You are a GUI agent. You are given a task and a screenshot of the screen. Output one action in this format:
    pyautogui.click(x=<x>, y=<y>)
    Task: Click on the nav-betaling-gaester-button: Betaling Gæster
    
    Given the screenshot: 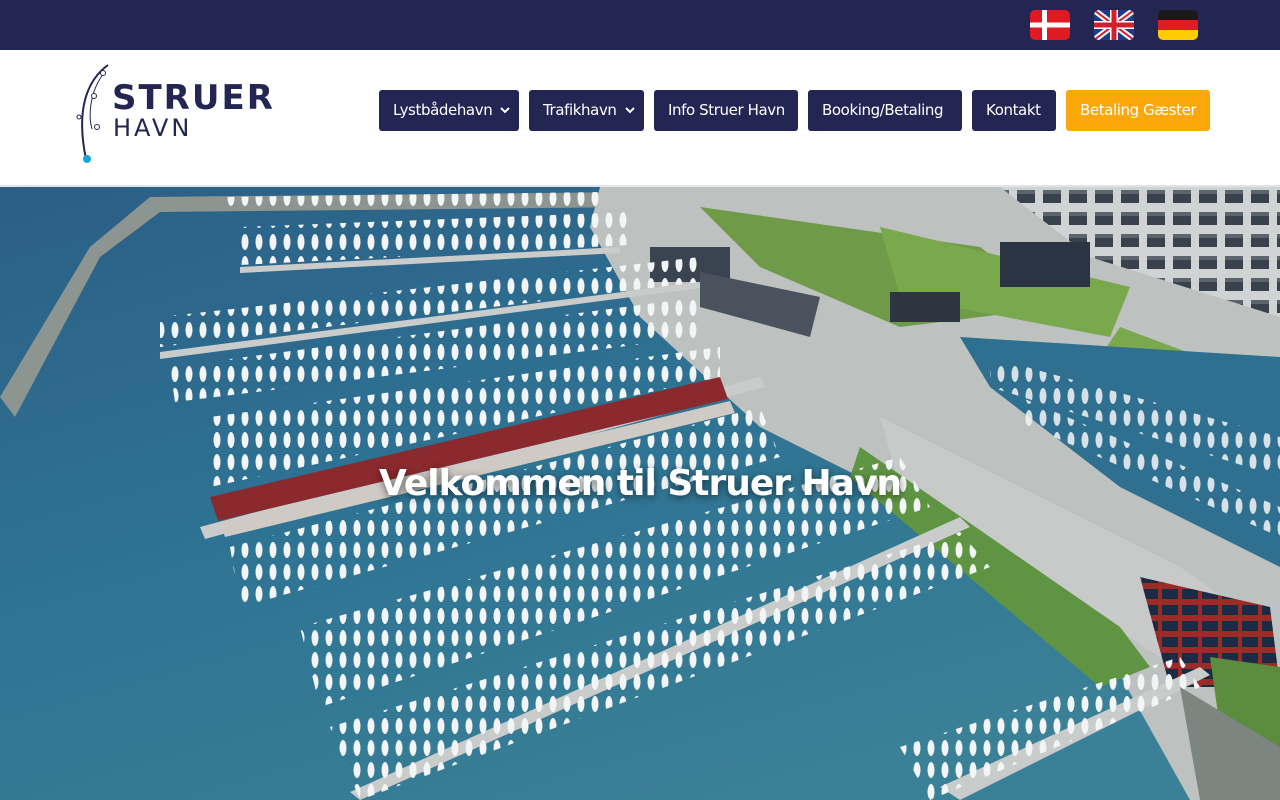 What is the action you would take?
    pyautogui.click(x=1138, y=110)
    